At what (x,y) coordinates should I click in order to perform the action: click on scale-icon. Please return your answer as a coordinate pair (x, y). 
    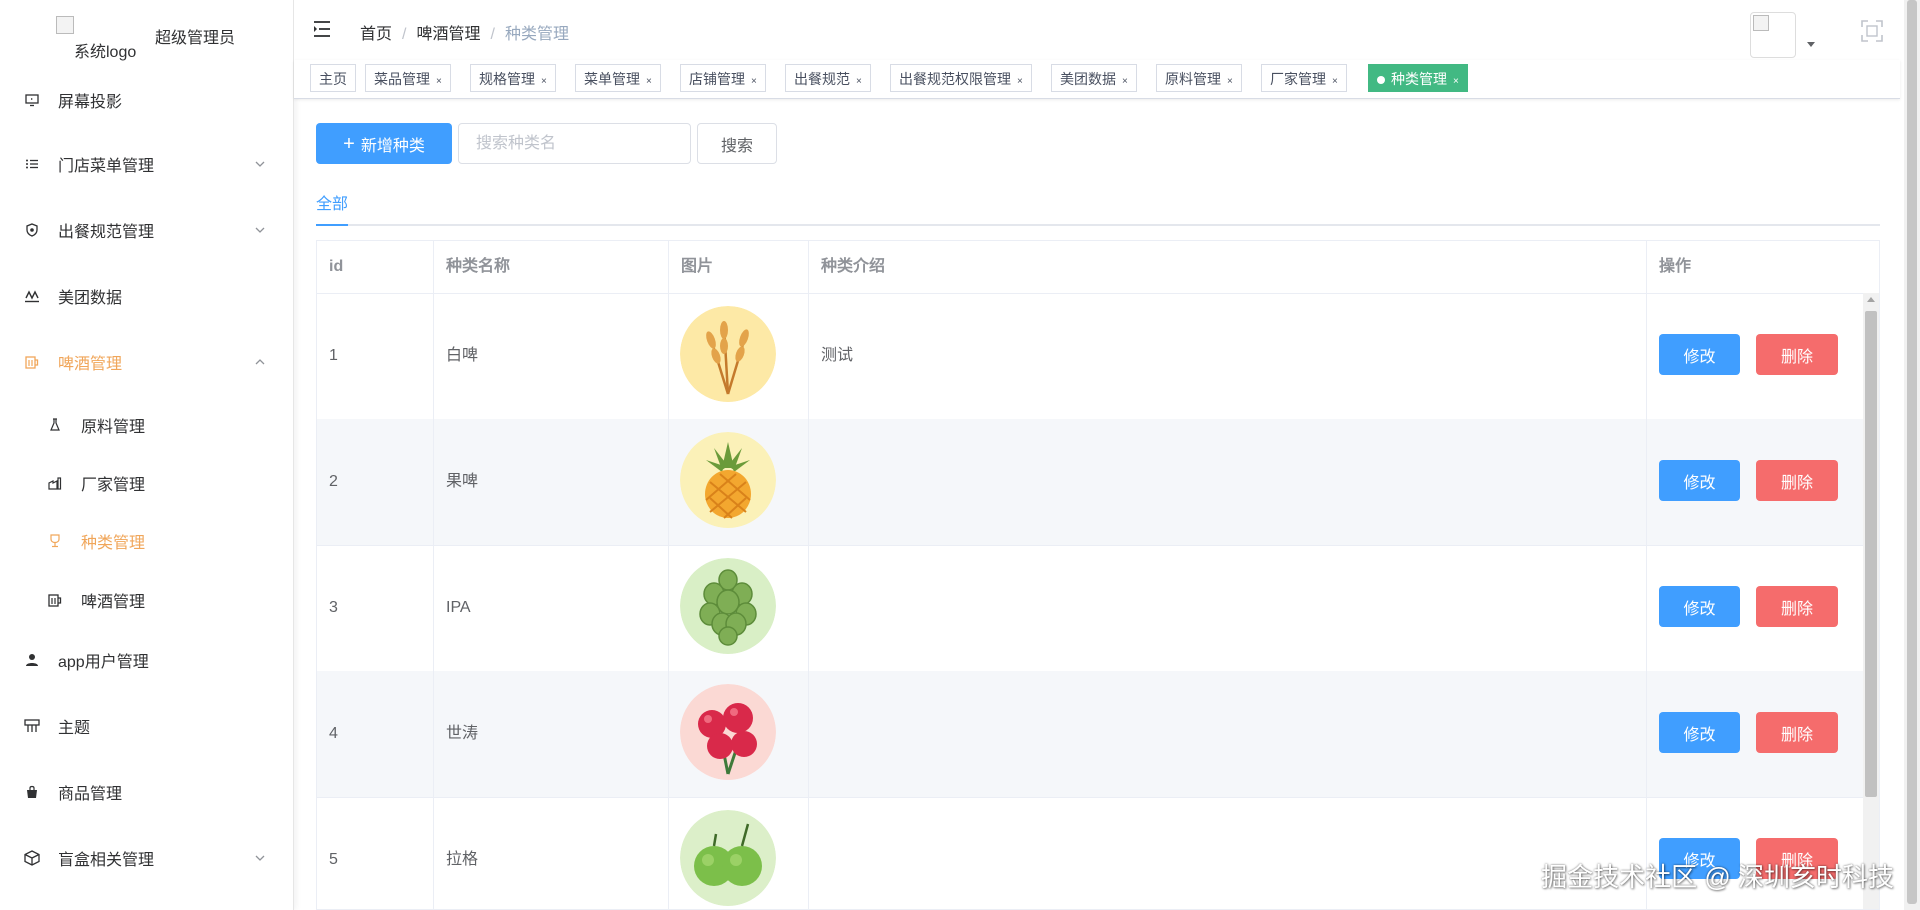
    Looking at the image, I should click on (32, 296).